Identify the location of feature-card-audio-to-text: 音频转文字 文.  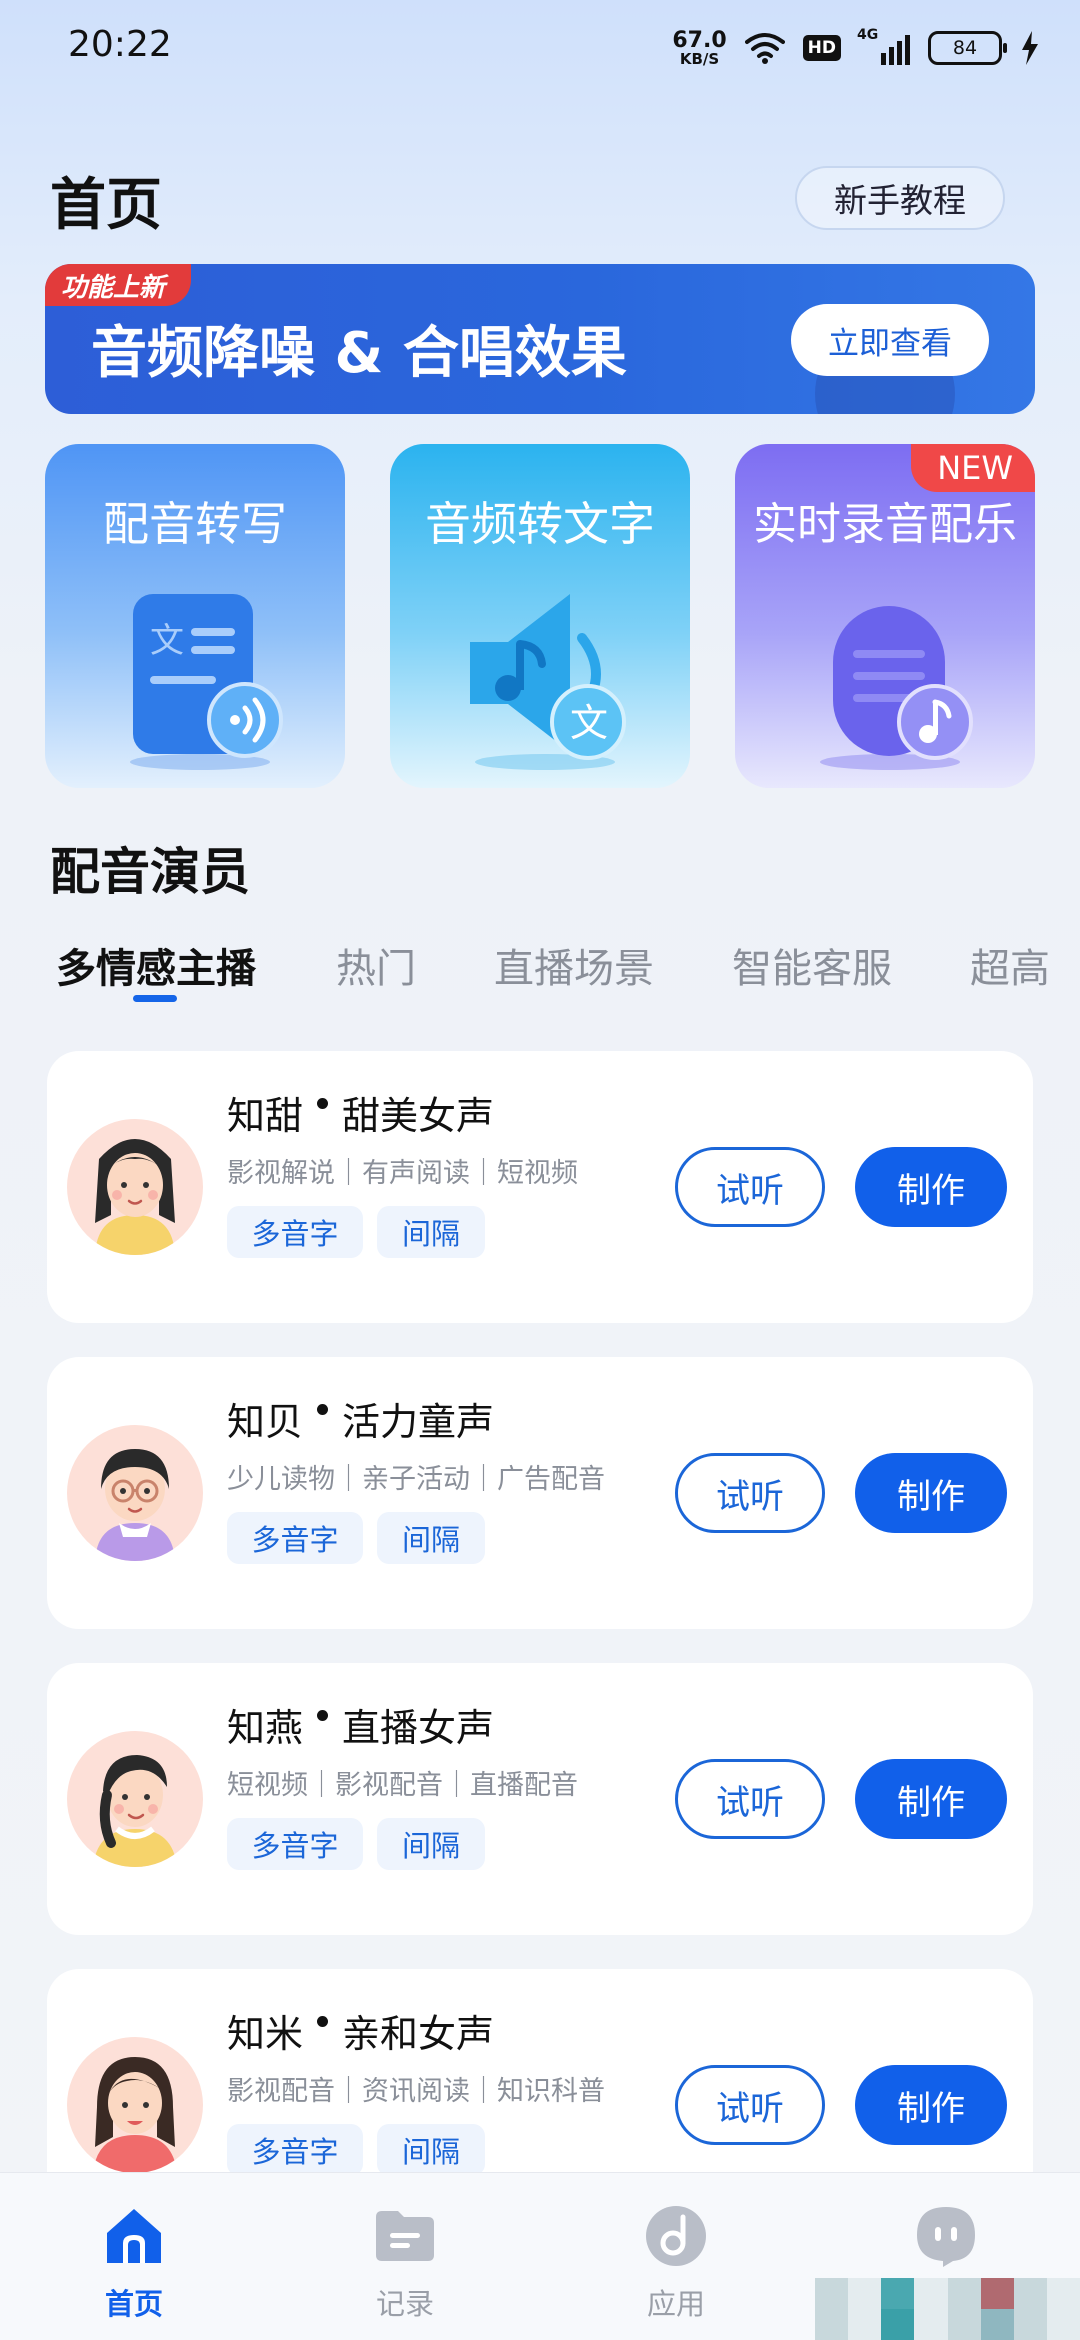
(540, 616).